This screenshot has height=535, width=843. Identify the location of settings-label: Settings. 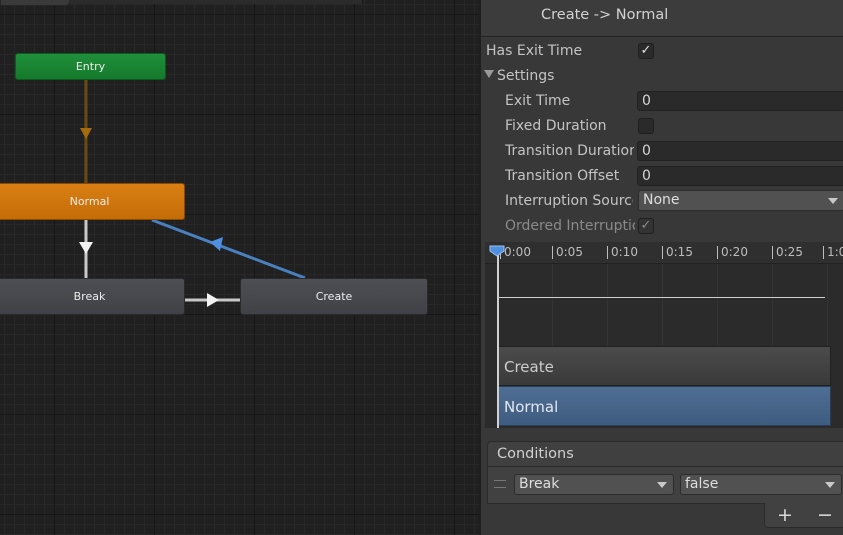
(526, 76).